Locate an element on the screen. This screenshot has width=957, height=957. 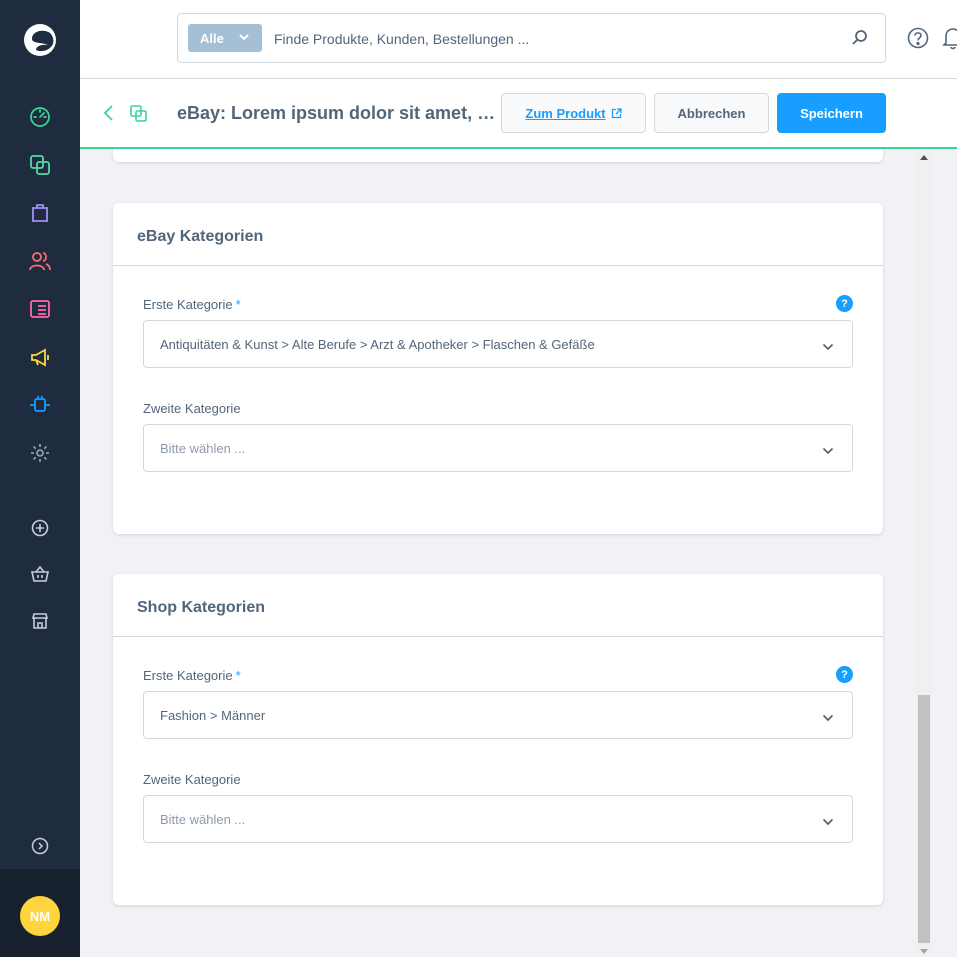
basket-icon is located at coordinates (40, 574).